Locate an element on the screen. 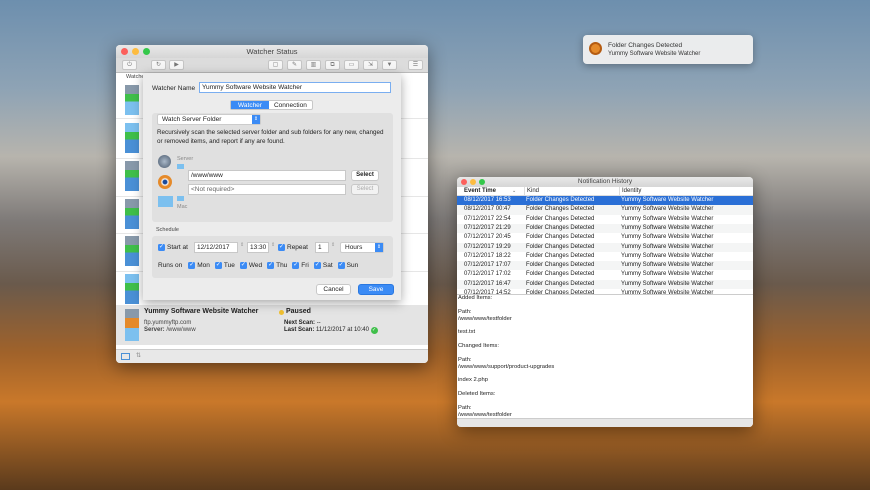 The width and height of the screenshot is (870, 490). refresh-icon: ↻ is located at coordinates (158, 65).